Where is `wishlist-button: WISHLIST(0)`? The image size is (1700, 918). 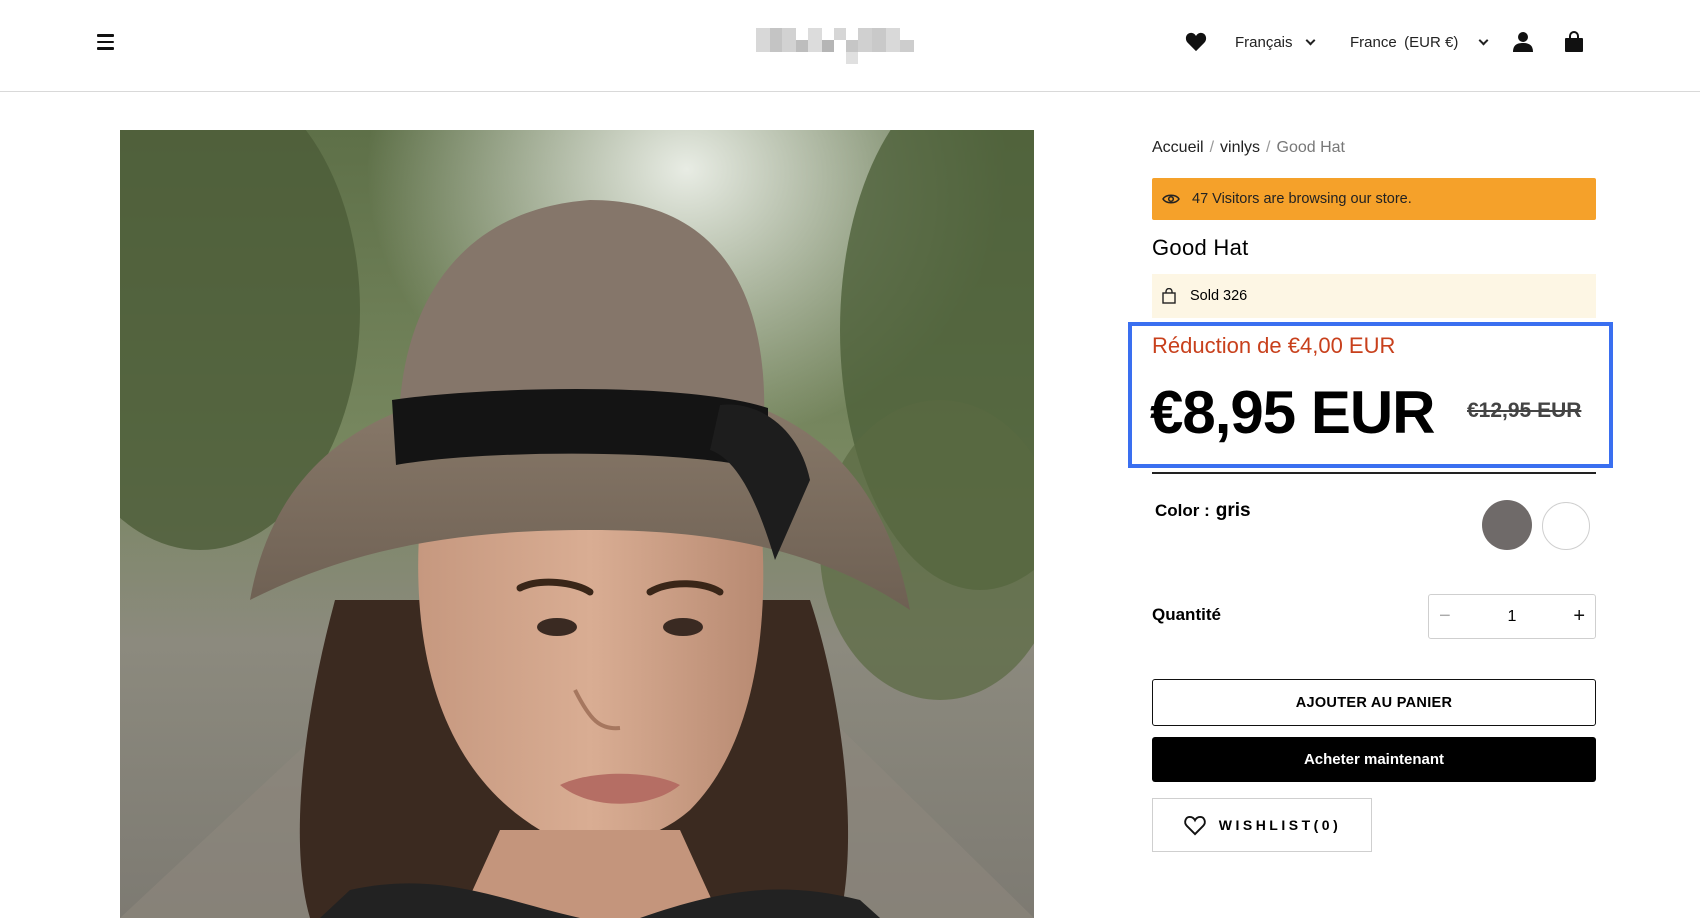
wishlist-button: WISHLIST(0) is located at coordinates (1262, 825).